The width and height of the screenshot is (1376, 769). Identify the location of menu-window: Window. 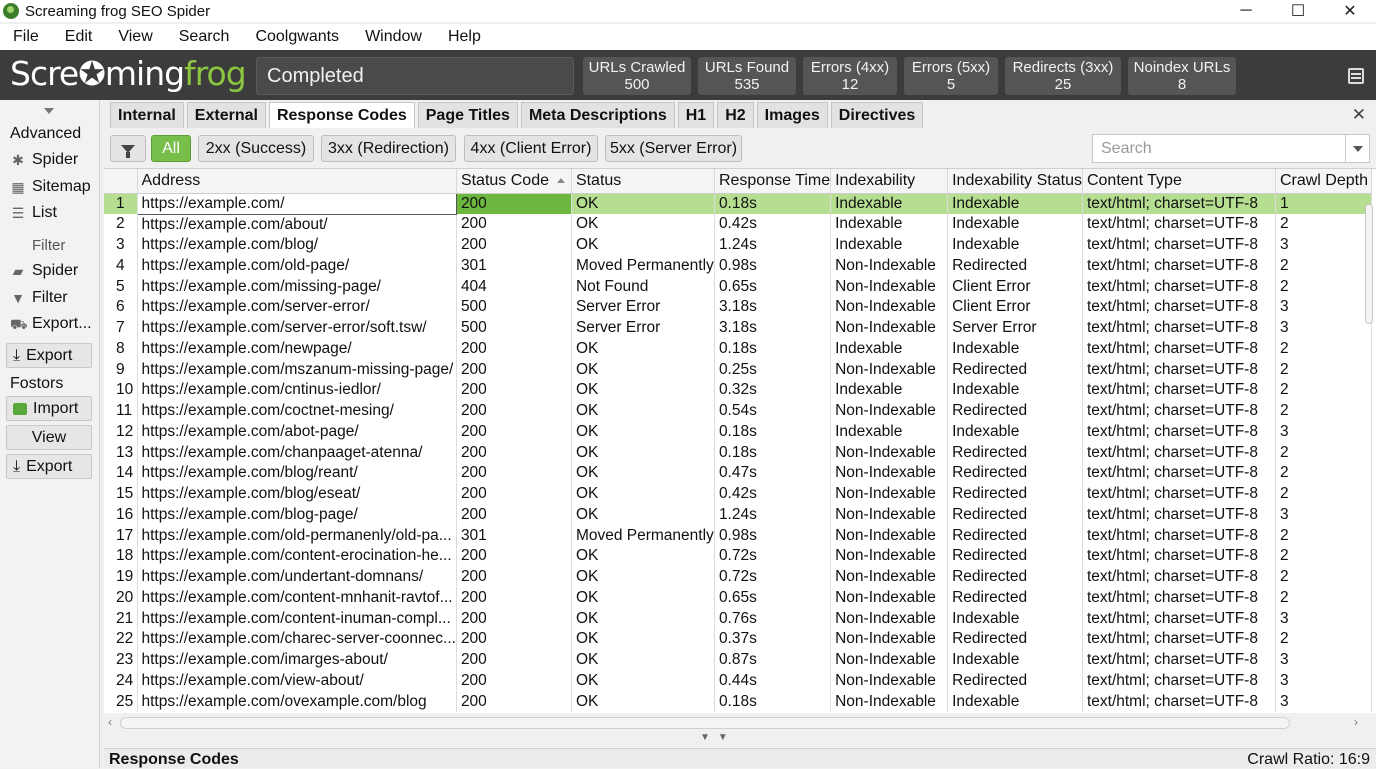
(393, 37).